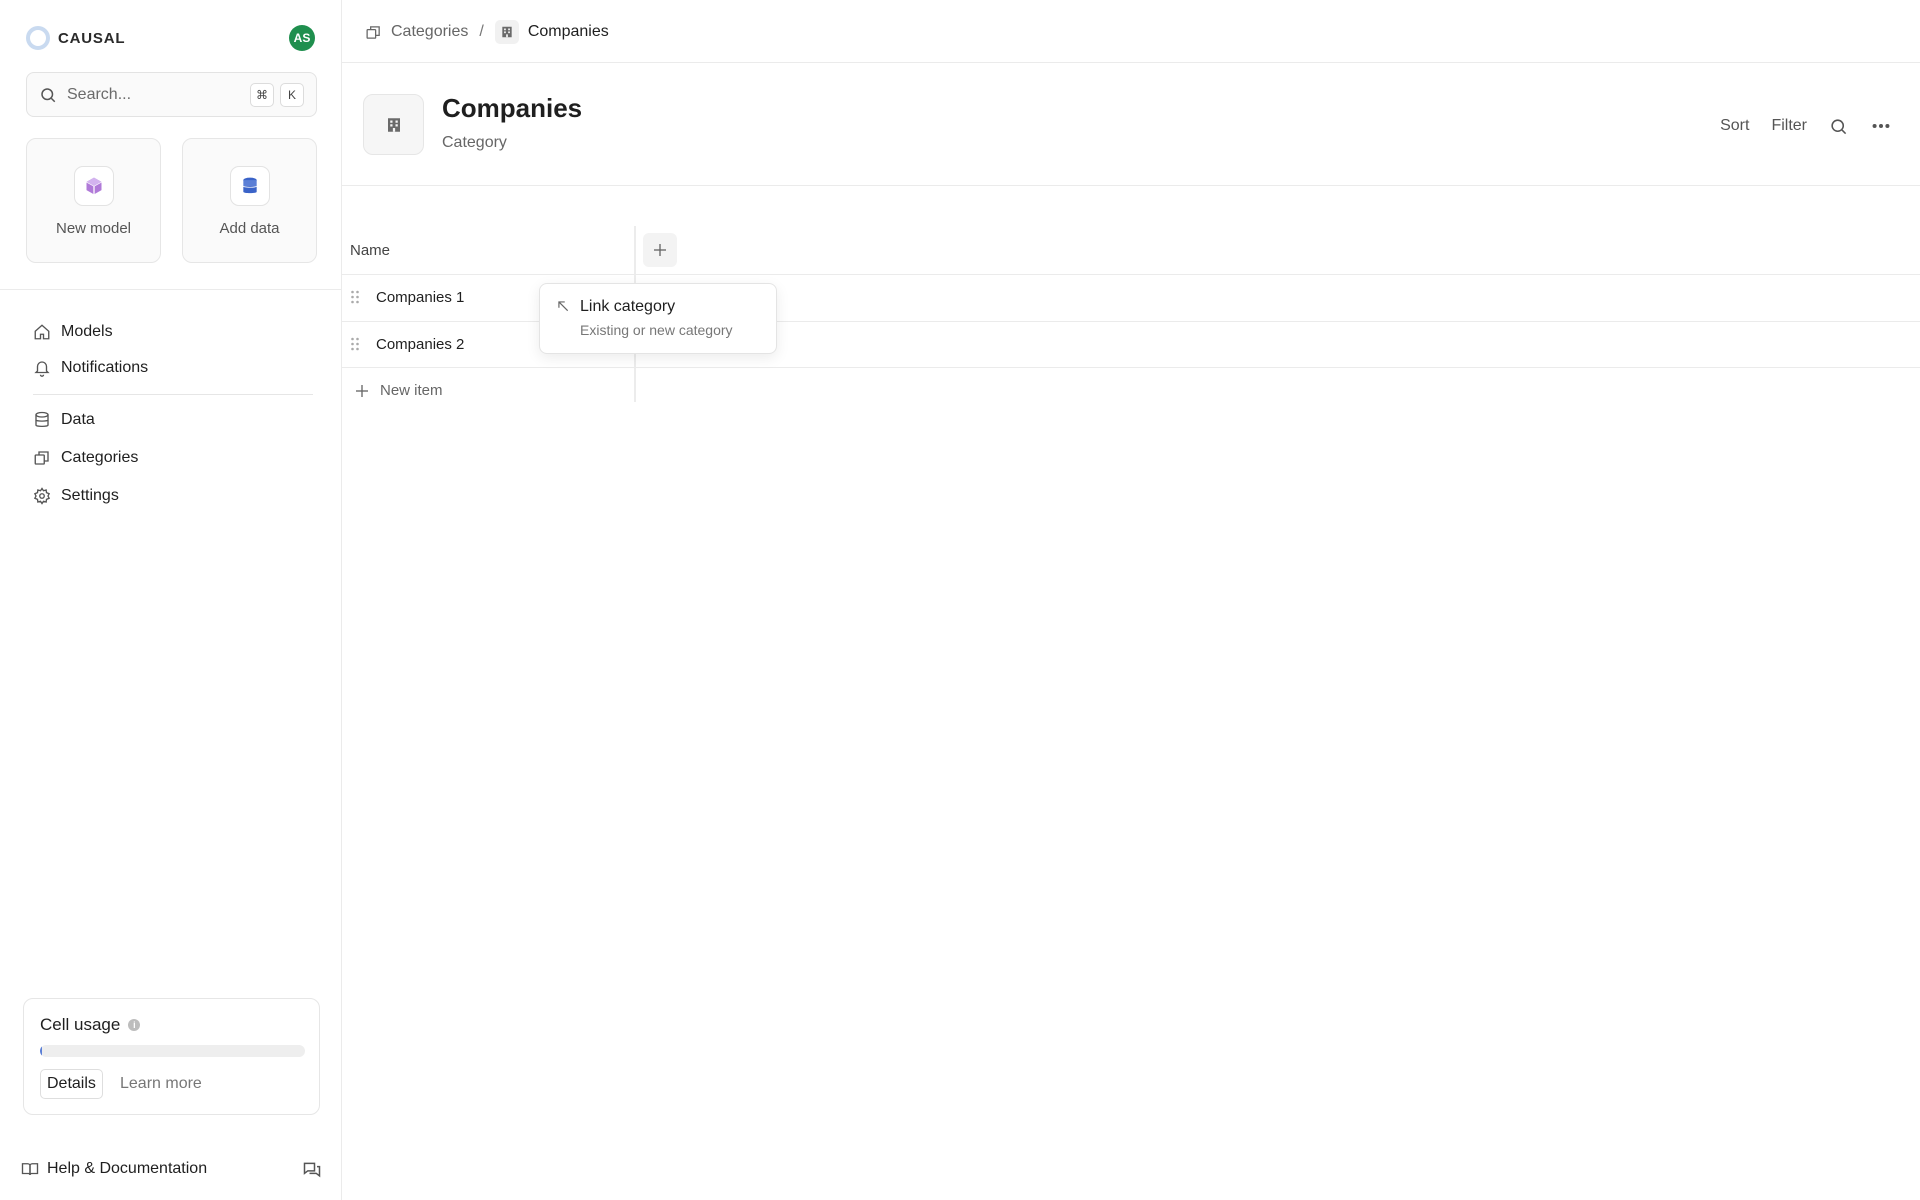 This screenshot has height=1200, width=1920. I want to click on brand-name: CAUSAL, so click(92, 38).